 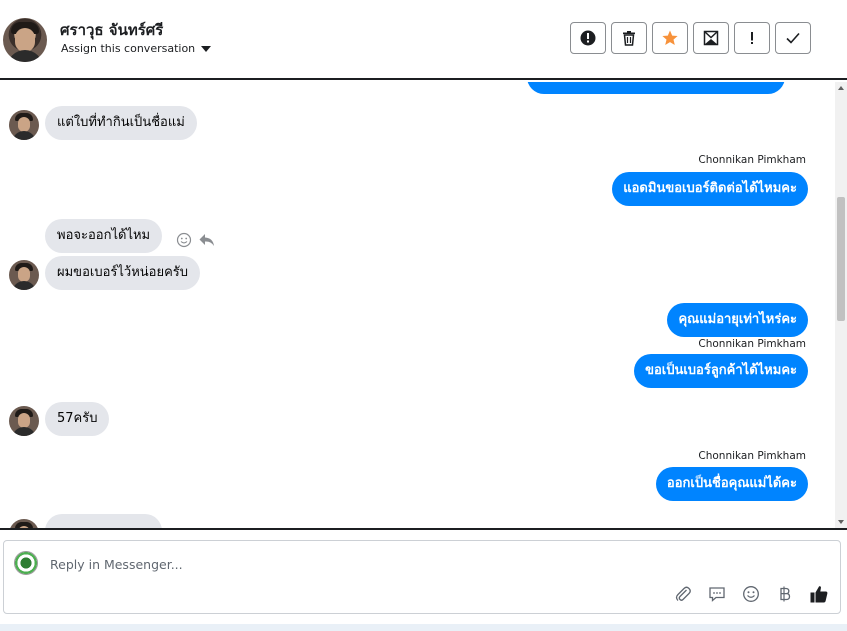 I want to click on outgoing-message: ออกเป็นชื่อคุณแม่ได้คะ, so click(x=731, y=484).